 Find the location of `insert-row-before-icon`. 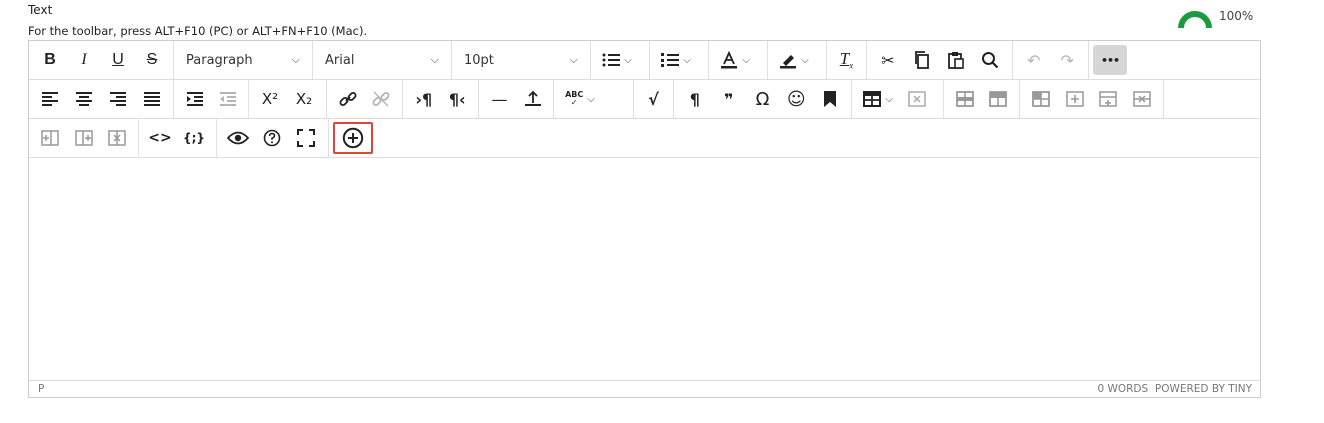

insert-row-before-icon is located at coordinates (1074, 99).